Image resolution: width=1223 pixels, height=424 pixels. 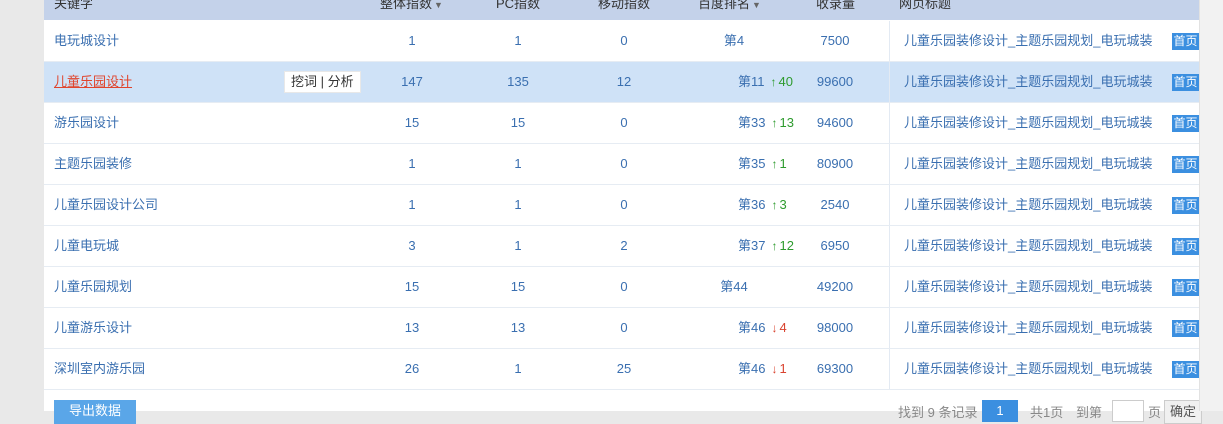 What do you see at coordinates (730, 205) in the screenshot?
I see `baidu-rank: 第36 ↑ 3` at bounding box center [730, 205].